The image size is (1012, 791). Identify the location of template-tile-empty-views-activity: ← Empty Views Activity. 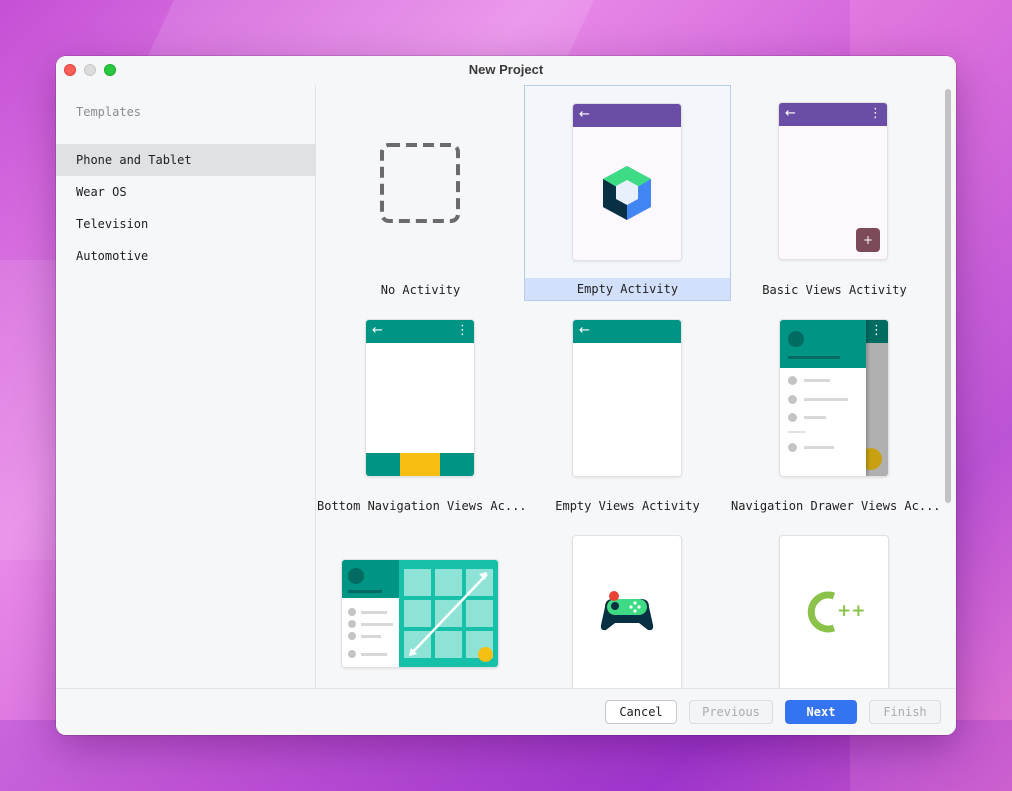
(627, 409).